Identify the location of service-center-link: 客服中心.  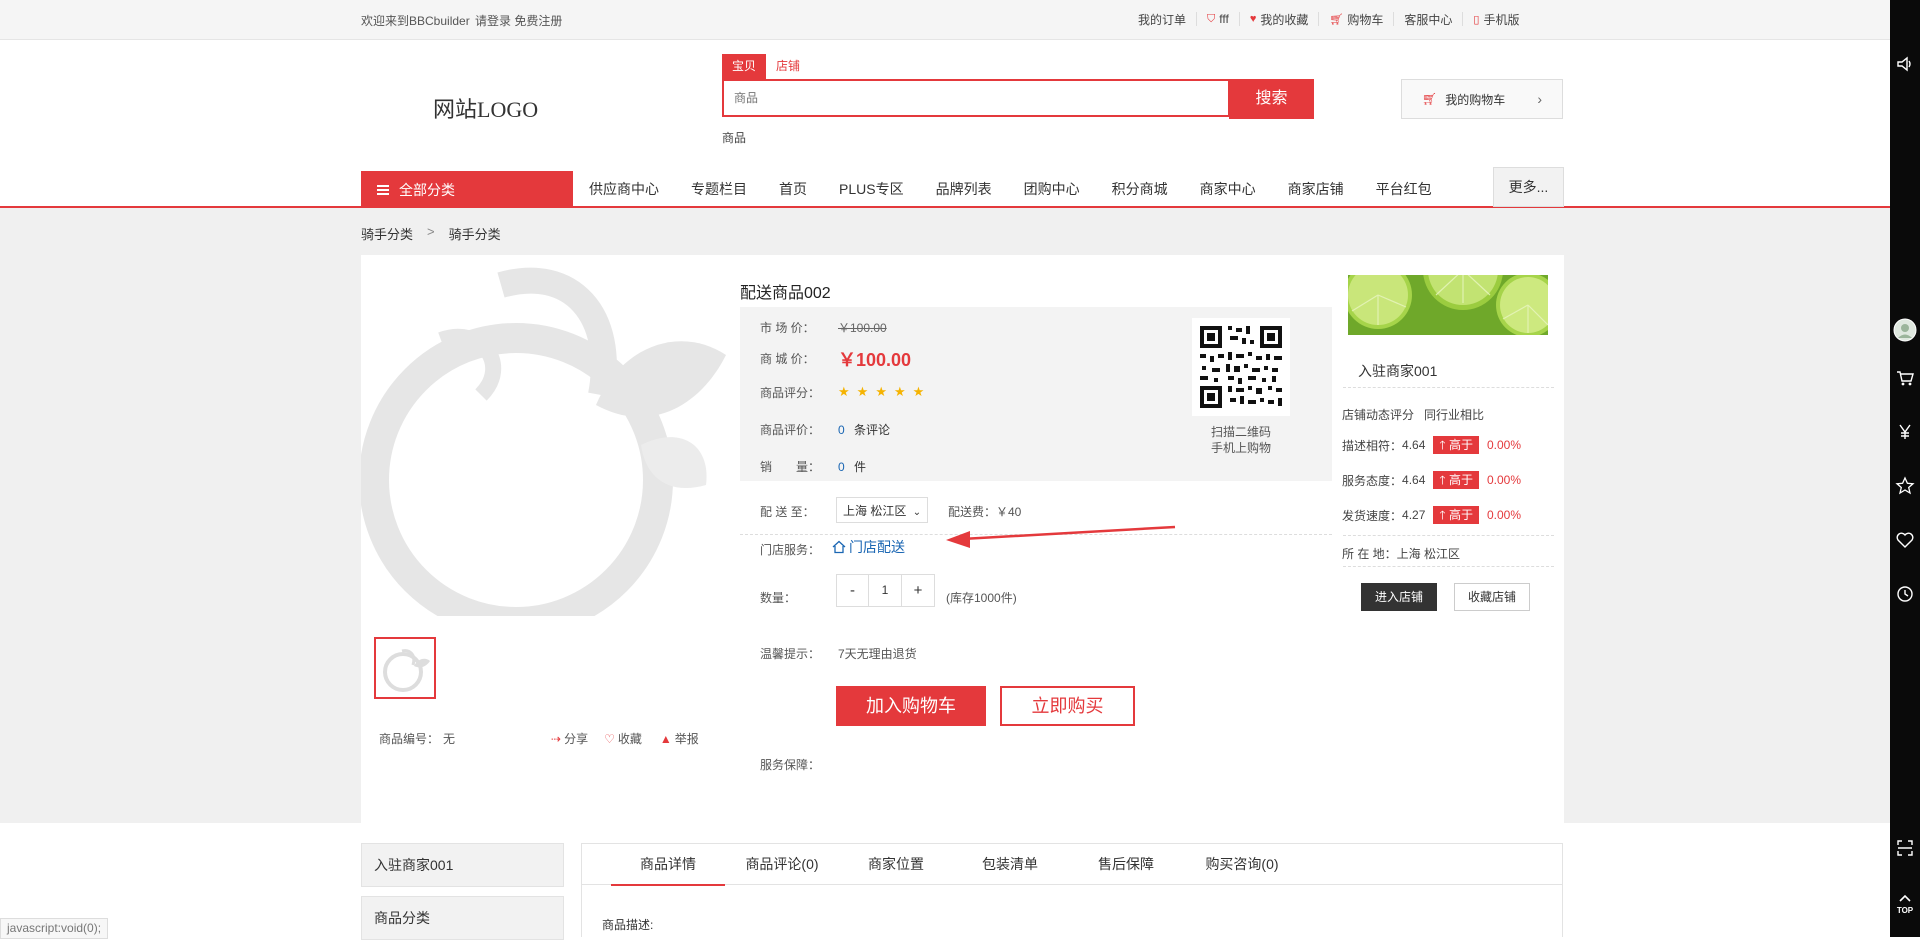
(1427, 19).